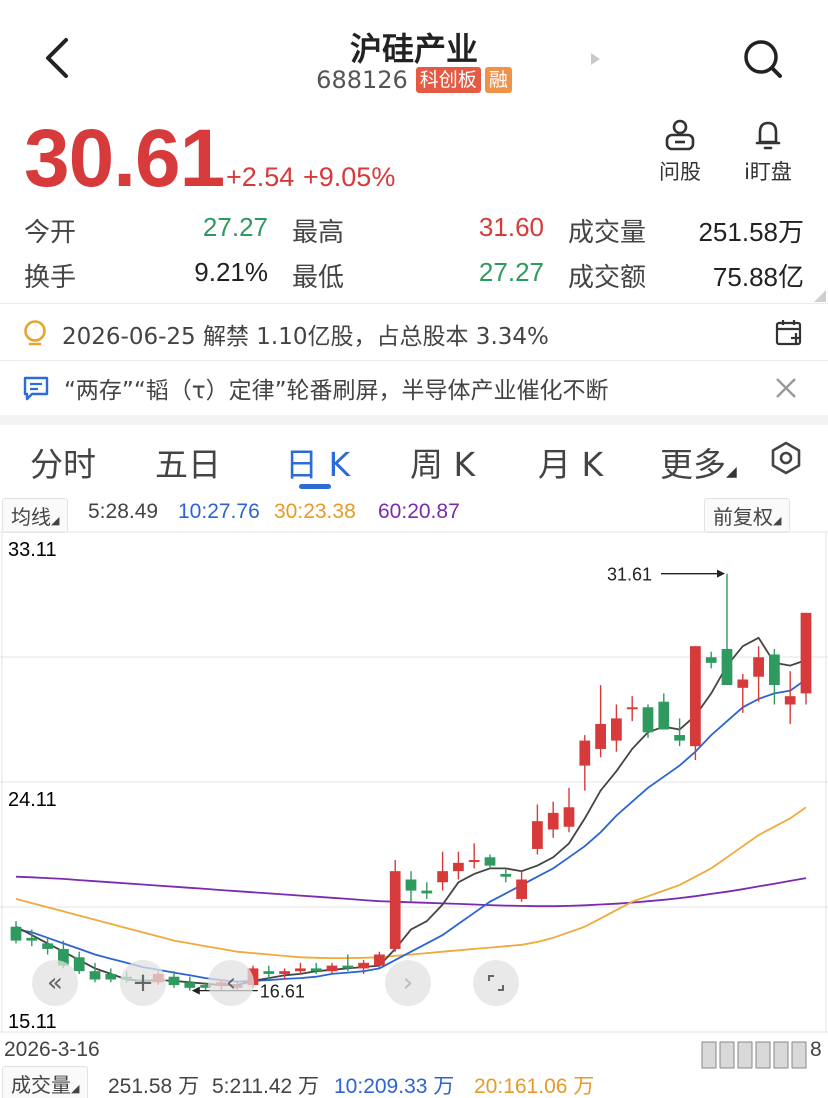 The image size is (828, 1098). Describe the element at coordinates (154, 1086) in the screenshot. I see `volume-current: 251.58 万` at that location.